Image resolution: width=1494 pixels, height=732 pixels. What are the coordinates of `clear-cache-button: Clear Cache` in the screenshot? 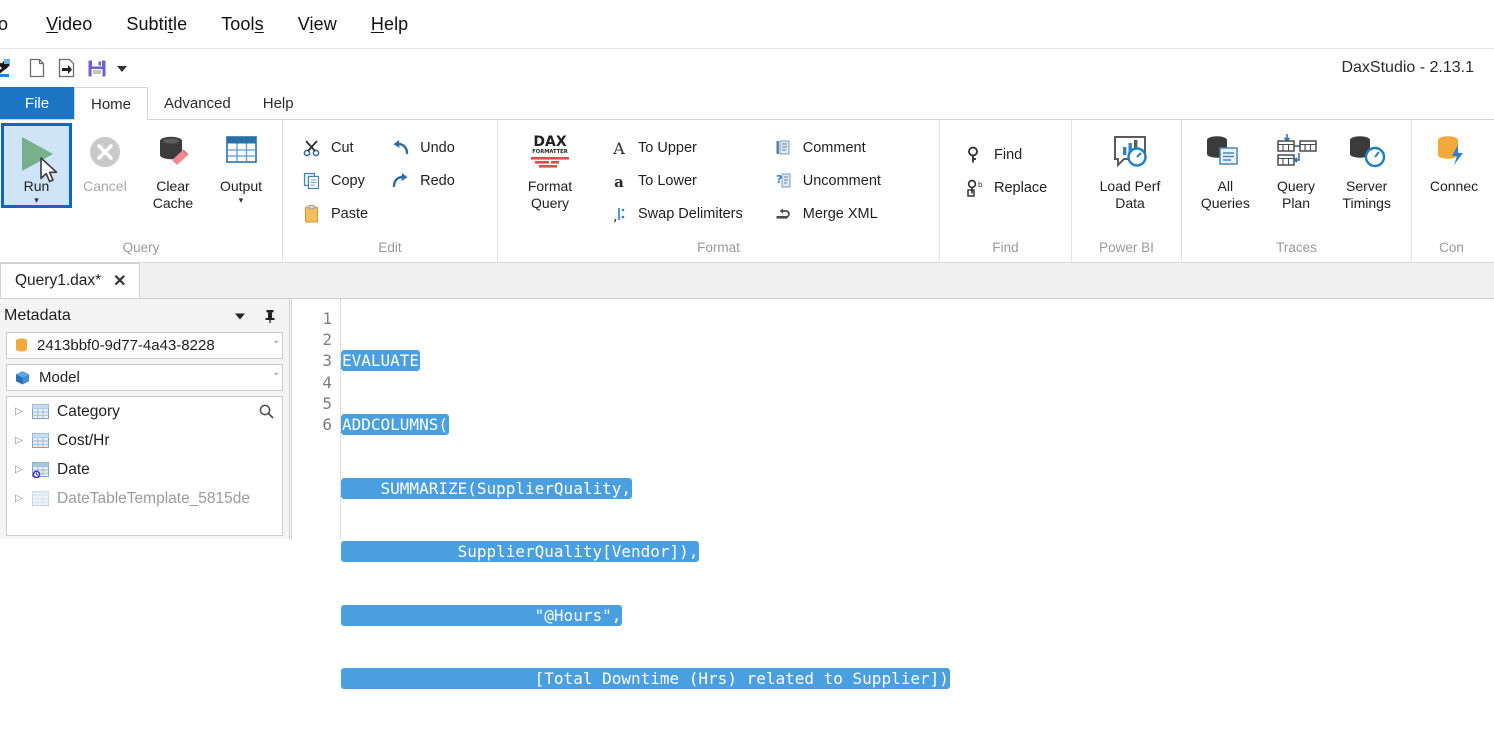 It's located at (173, 169).